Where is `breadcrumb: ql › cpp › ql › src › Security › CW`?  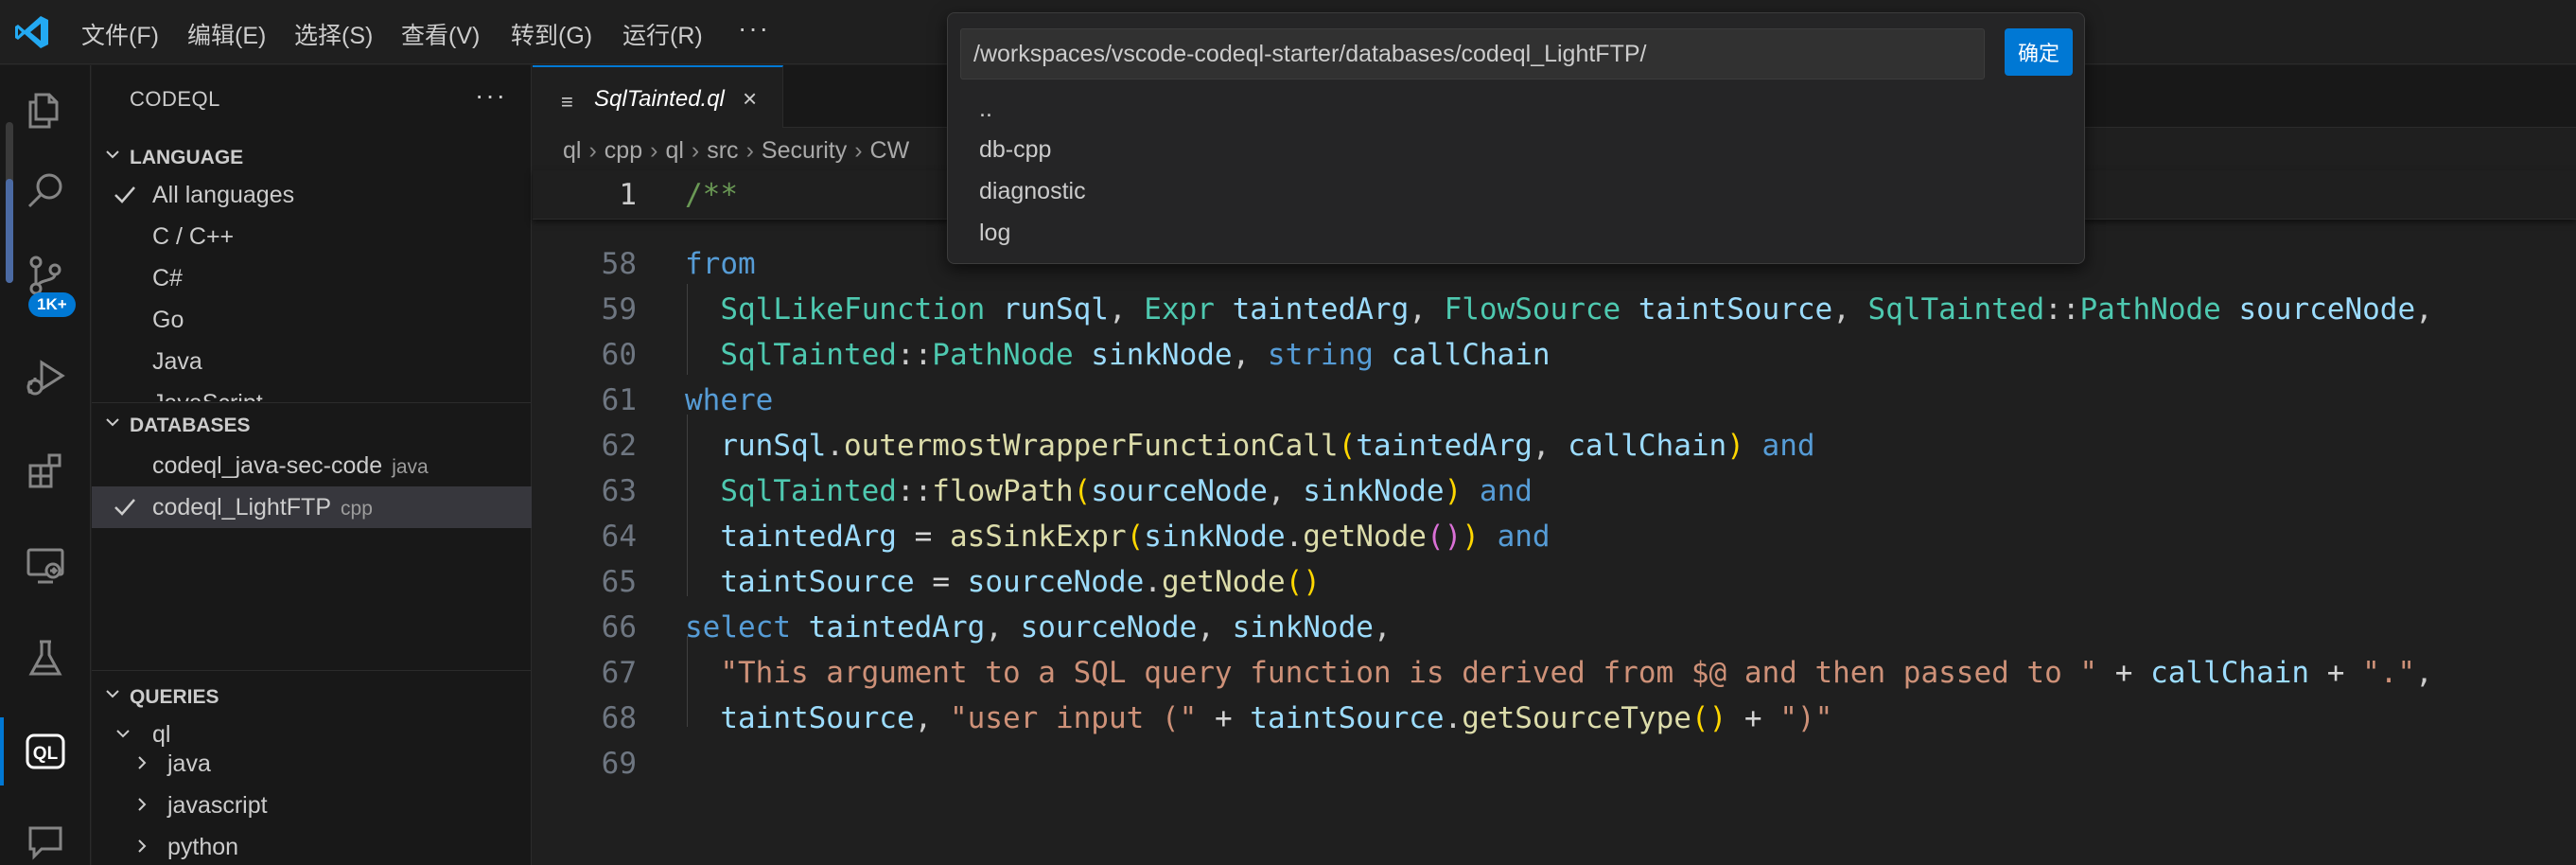
breadcrumb: ql › cpp › ql › src › Security › CW is located at coordinates (736, 151).